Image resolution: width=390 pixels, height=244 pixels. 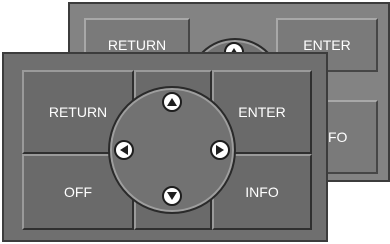 I want to click on arrow-right-icon, so click(x=220, y=150).